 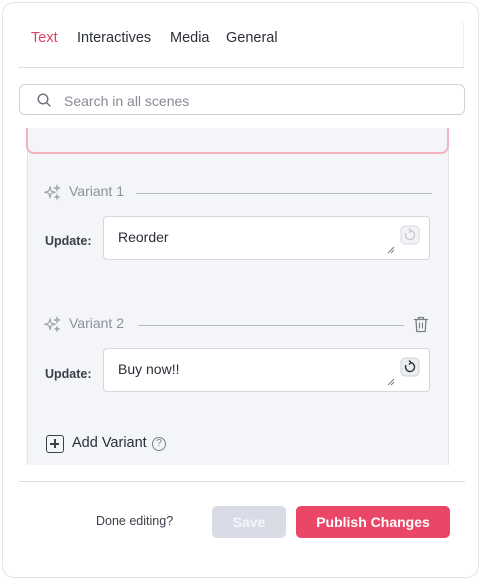 What do you see at coordinates (266, 370) in the screenshot?
I see `variant-2-textarea: Buy now!!` at bounding box center [266, 370].